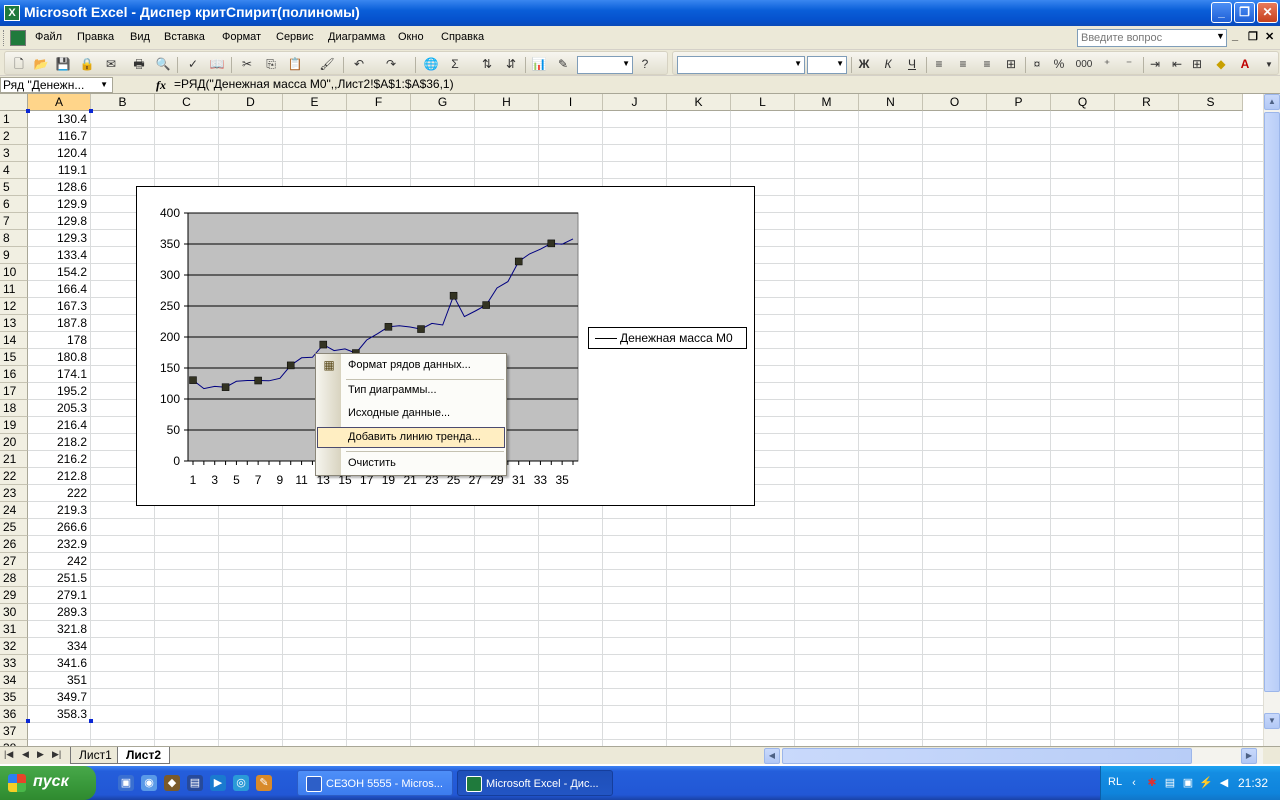 The width and height of the screenshot is (1280, 800). Describe the element at coordinates (247, 64) in the screenshot. I see `cut-icon: ✂` at that location.